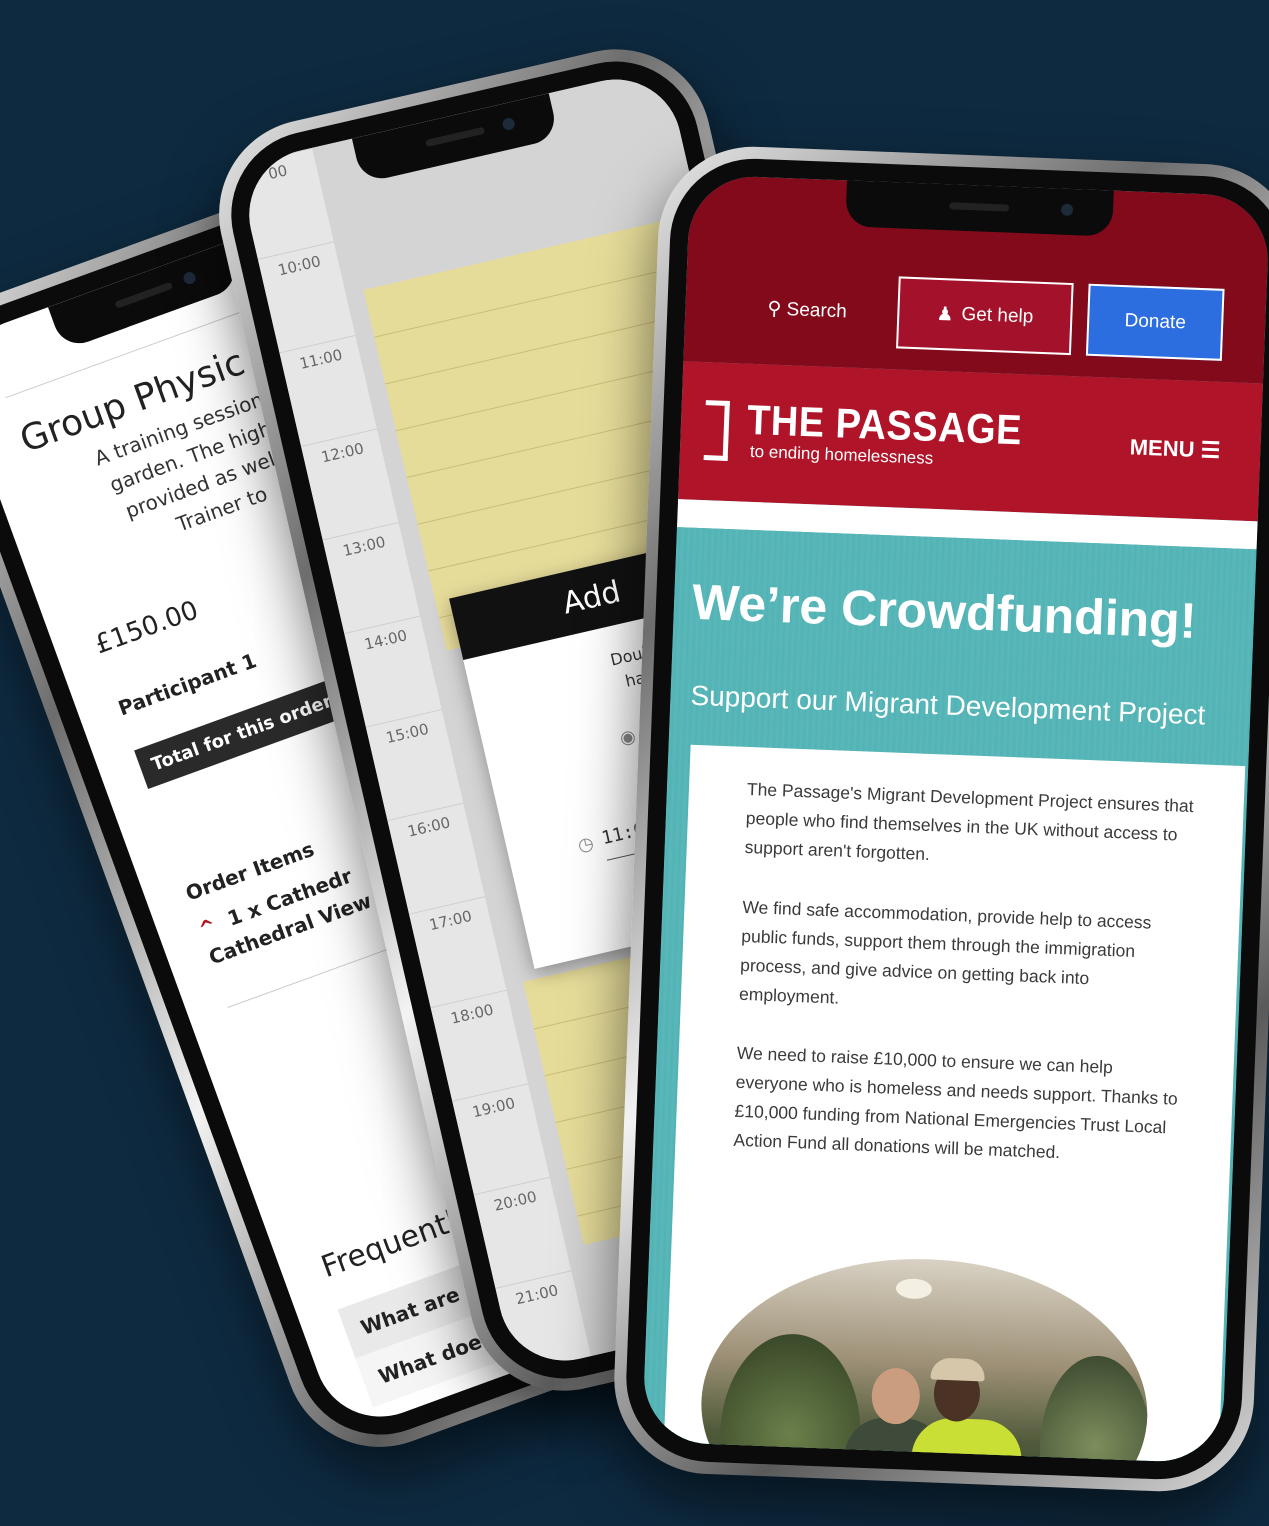 The width and height of the screenshot is (1269, 1526). I want to click on search-icon: ⚲, so click(774, 309).